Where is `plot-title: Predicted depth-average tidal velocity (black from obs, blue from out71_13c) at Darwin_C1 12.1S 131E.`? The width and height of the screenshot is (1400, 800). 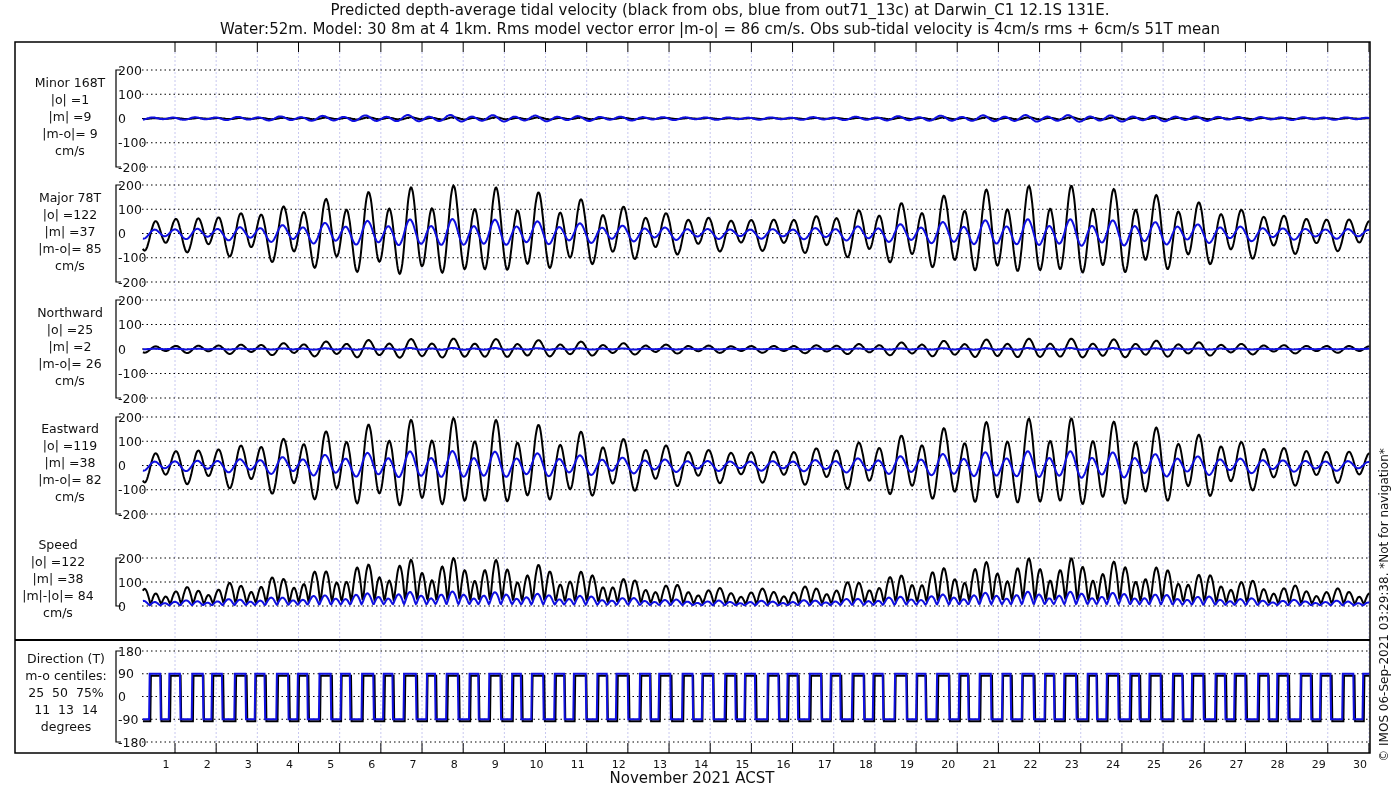 plot-title: Predicted depth-average tidal velocity (black from obs, blue from out71_13c) at Darwin_C1 12.1S 131E. is located at coordinates (720, 10).